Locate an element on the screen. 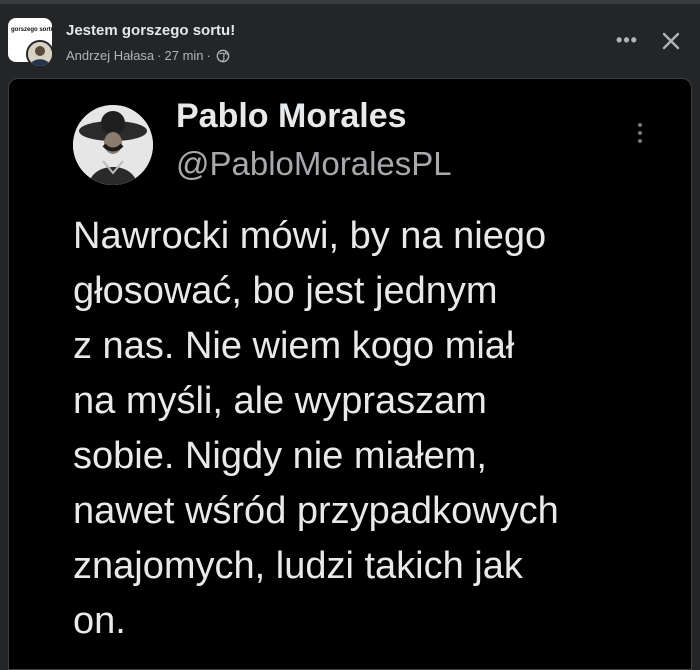 Image resolution: width=700 pixels, height=670 pixels. tweet-author-avatar is located at coordinates (113, 145).